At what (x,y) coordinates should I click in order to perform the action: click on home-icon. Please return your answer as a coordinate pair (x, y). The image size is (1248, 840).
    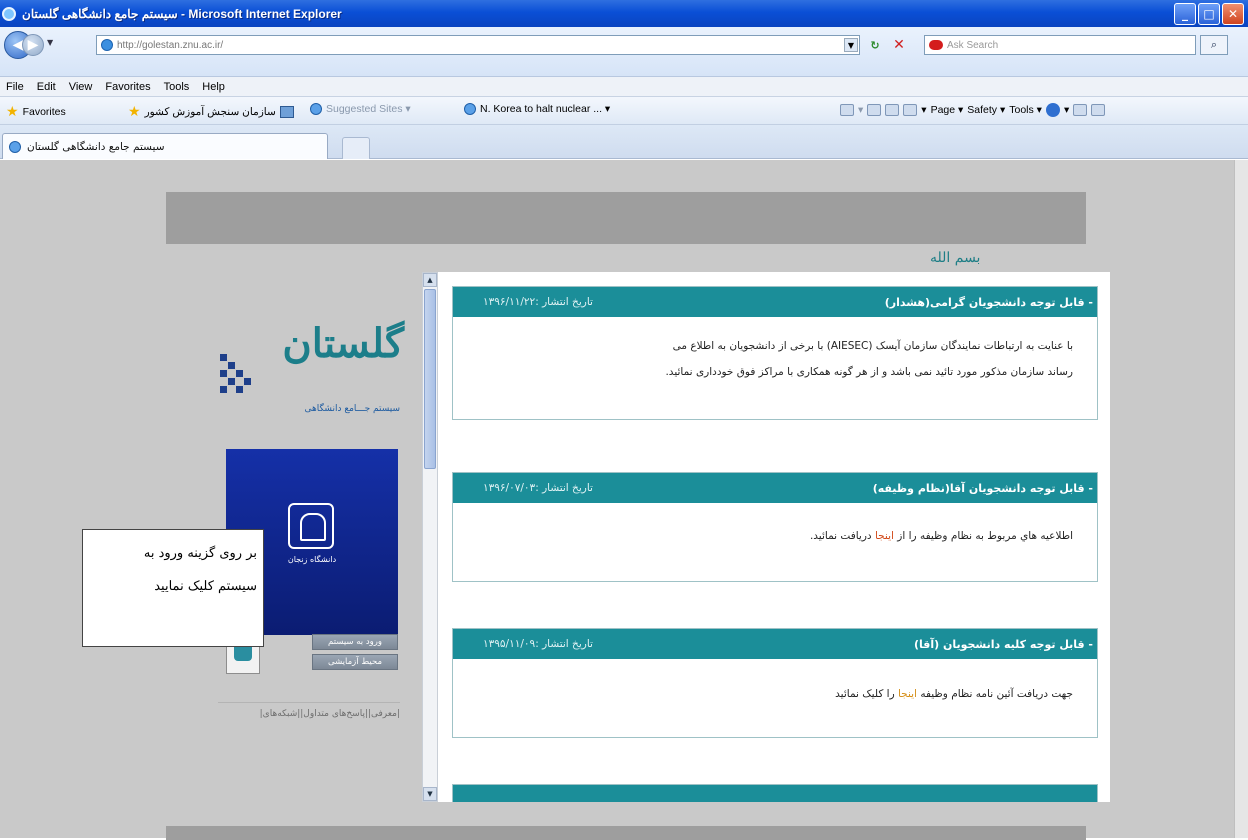
    Looking at the image, I should click on (847, 110).